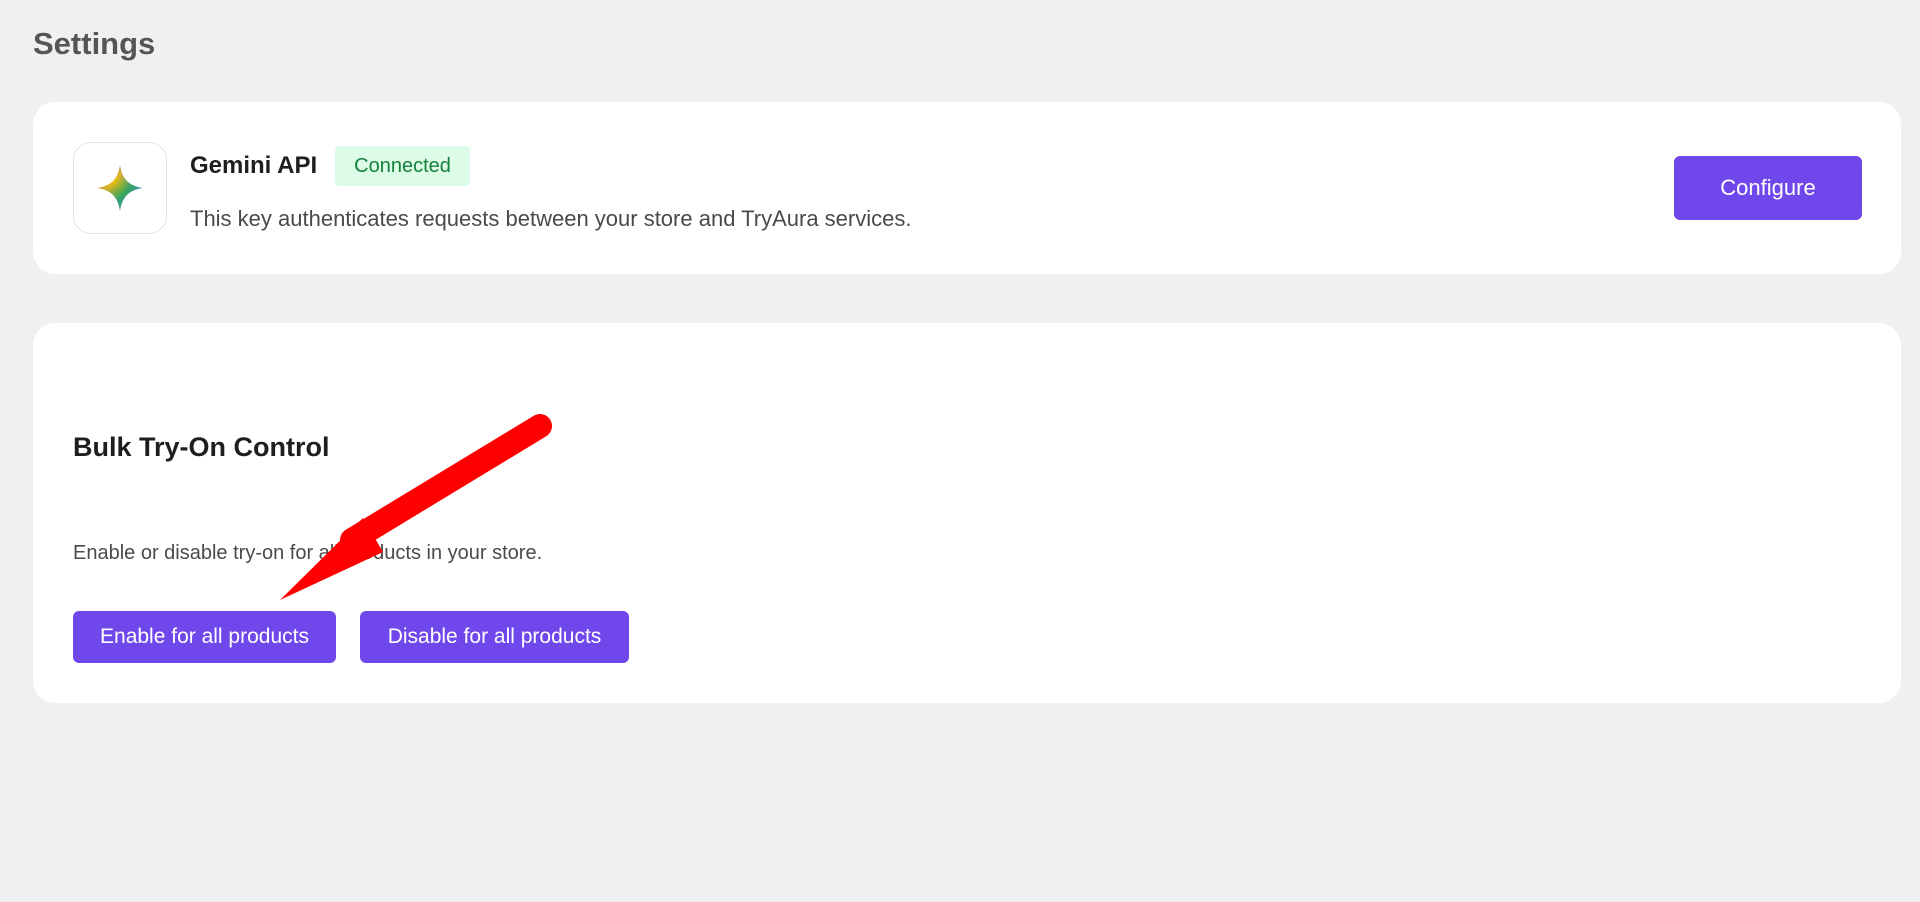  What do you see at coordinates (201, 447) in the screenshot?
I see `bulk-section-title: Bulk Try-On Control` at bounding box center [201, 447].